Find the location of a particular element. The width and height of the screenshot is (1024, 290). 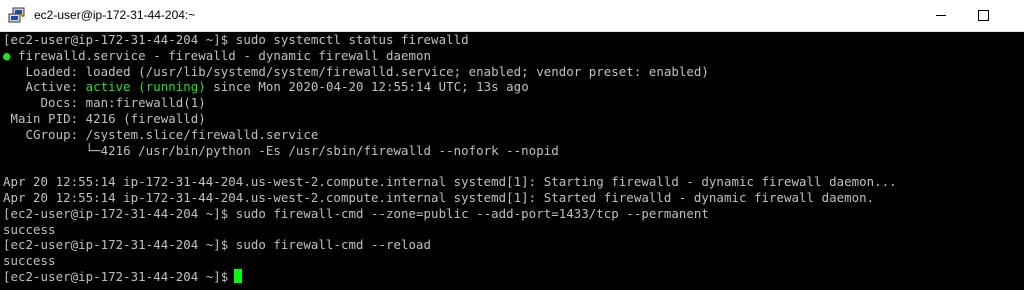

minimize-icon is located at coordinates (941, 15).